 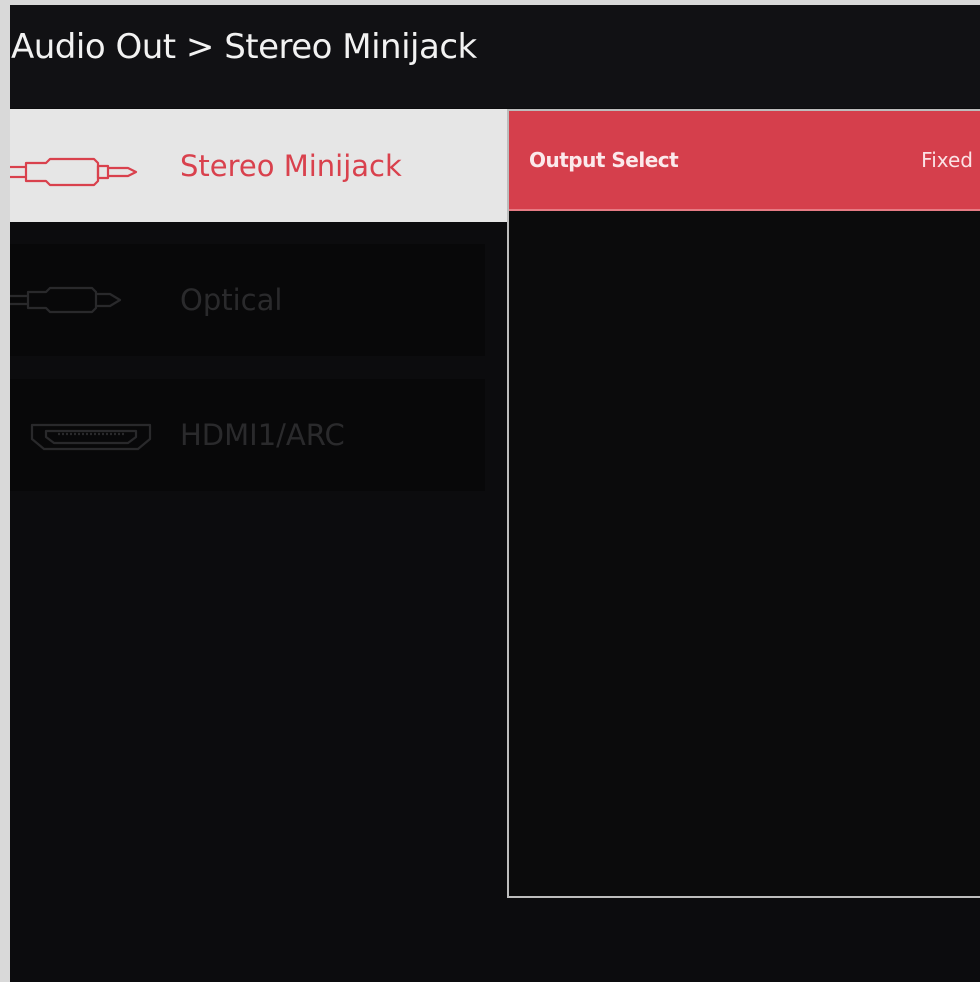 I want to click on menu-item-label: Optical, so click(x=231, y=300).